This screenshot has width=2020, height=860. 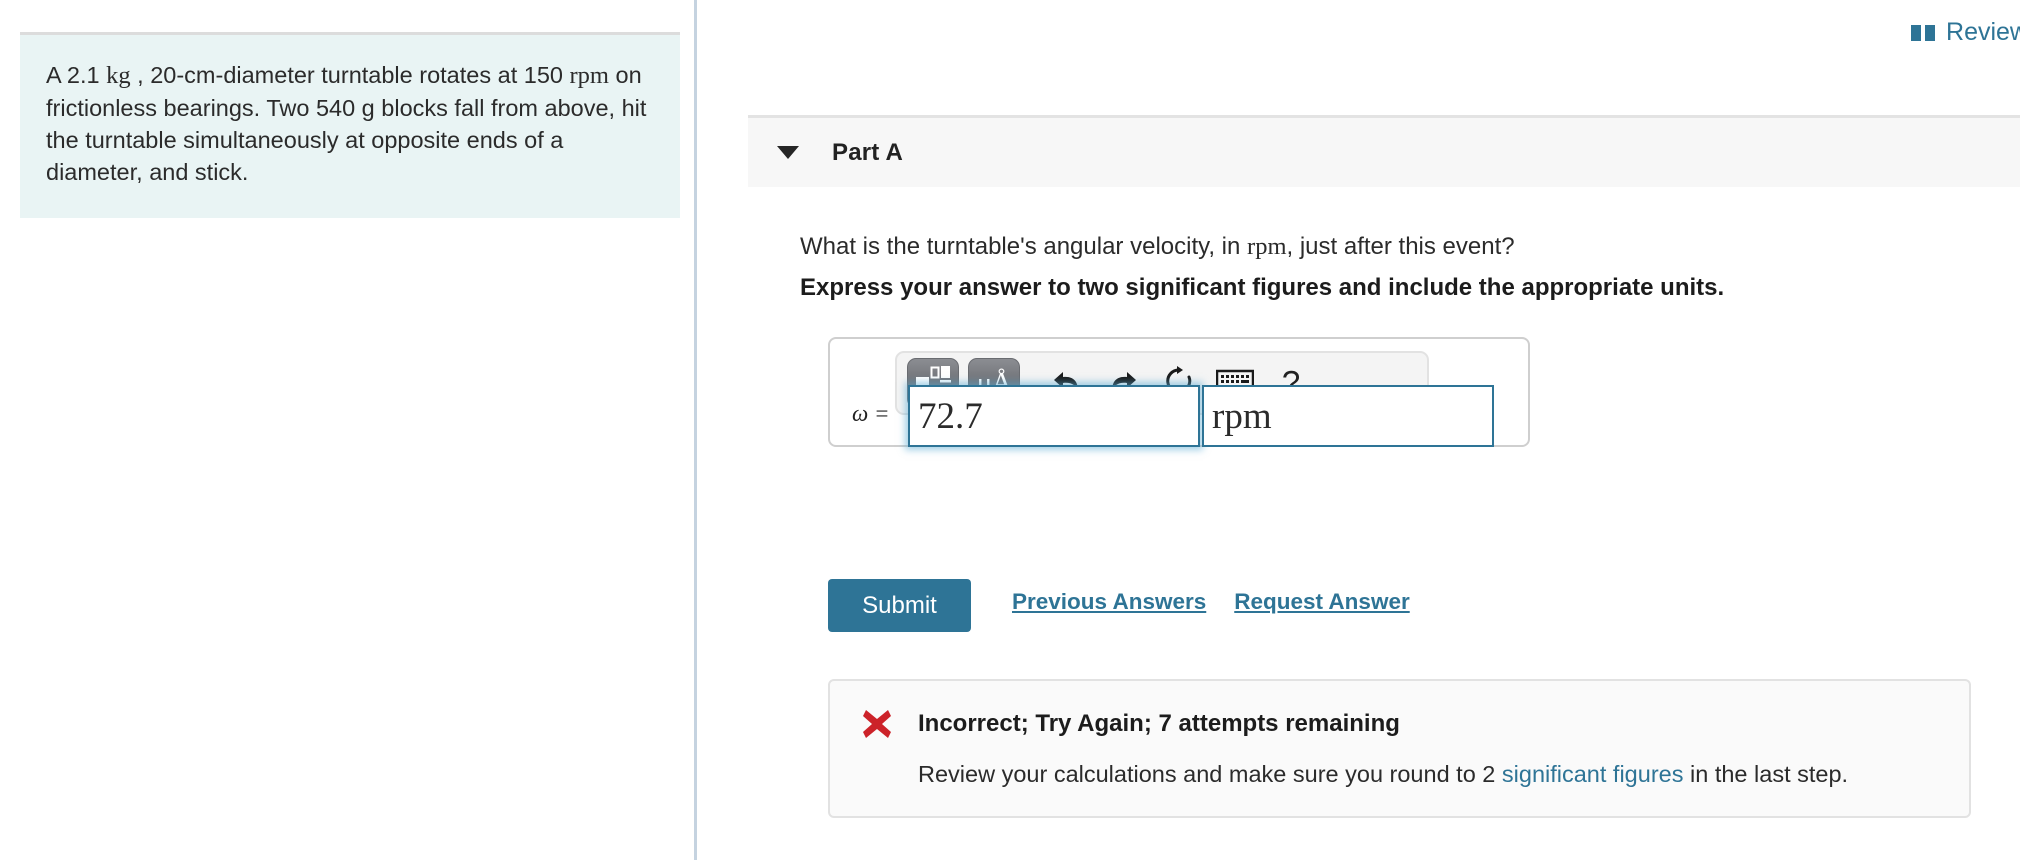 What do you see at coordinates (76, 75) in the screenshot?
I see `problem-text-segment-1: A 2.1` at bounding box center [76, 75].